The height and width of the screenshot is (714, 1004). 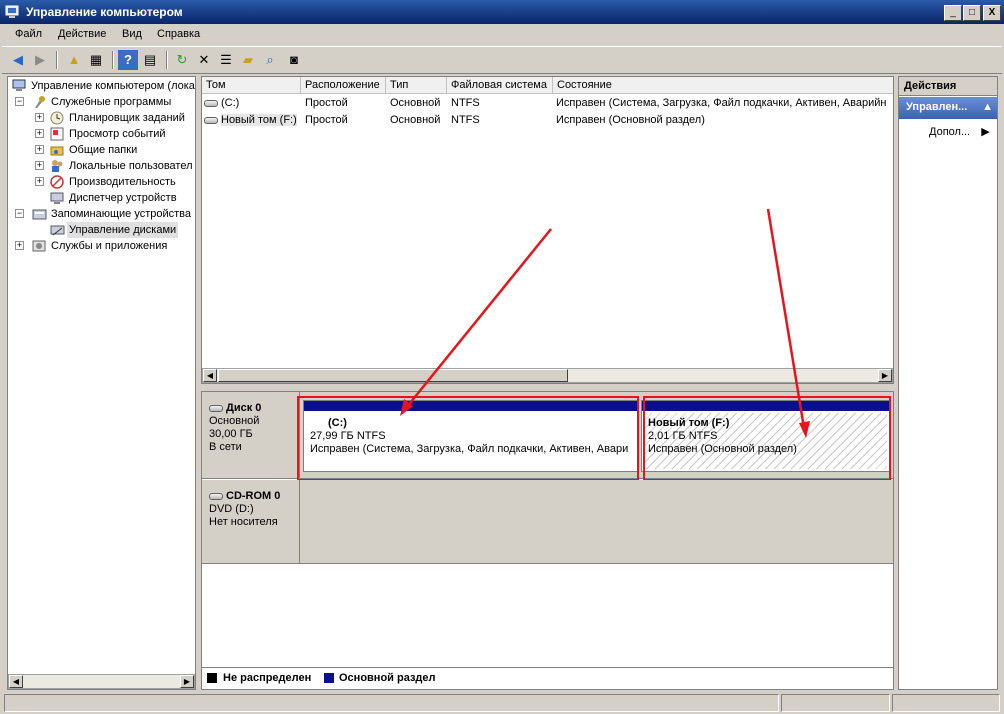 What do you see at coordinates (231, 509) in the screenshot?
I see `disk-type: DVD (D:)` at bounding box center [231, 509].